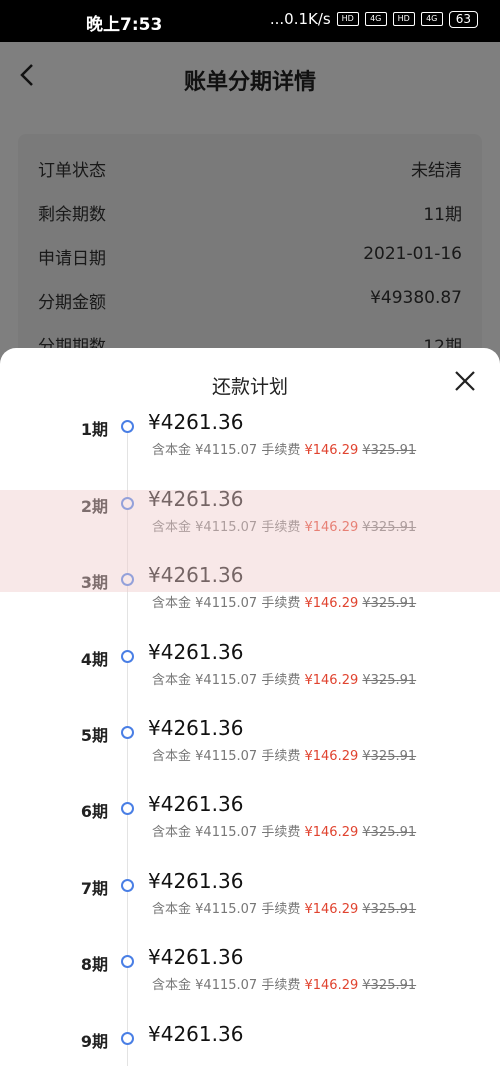  Describe the element at coordinates (249, 387) in the screenshot. I see `sheet-title: 还款计划` at that location.